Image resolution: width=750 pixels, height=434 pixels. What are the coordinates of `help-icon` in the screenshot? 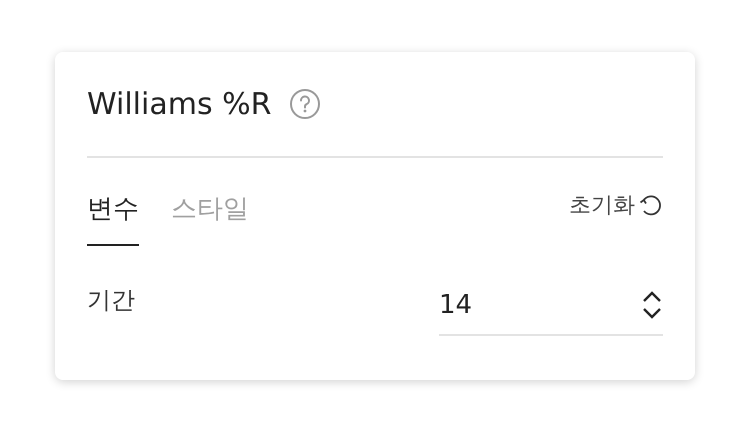 It's located at (305, 104).